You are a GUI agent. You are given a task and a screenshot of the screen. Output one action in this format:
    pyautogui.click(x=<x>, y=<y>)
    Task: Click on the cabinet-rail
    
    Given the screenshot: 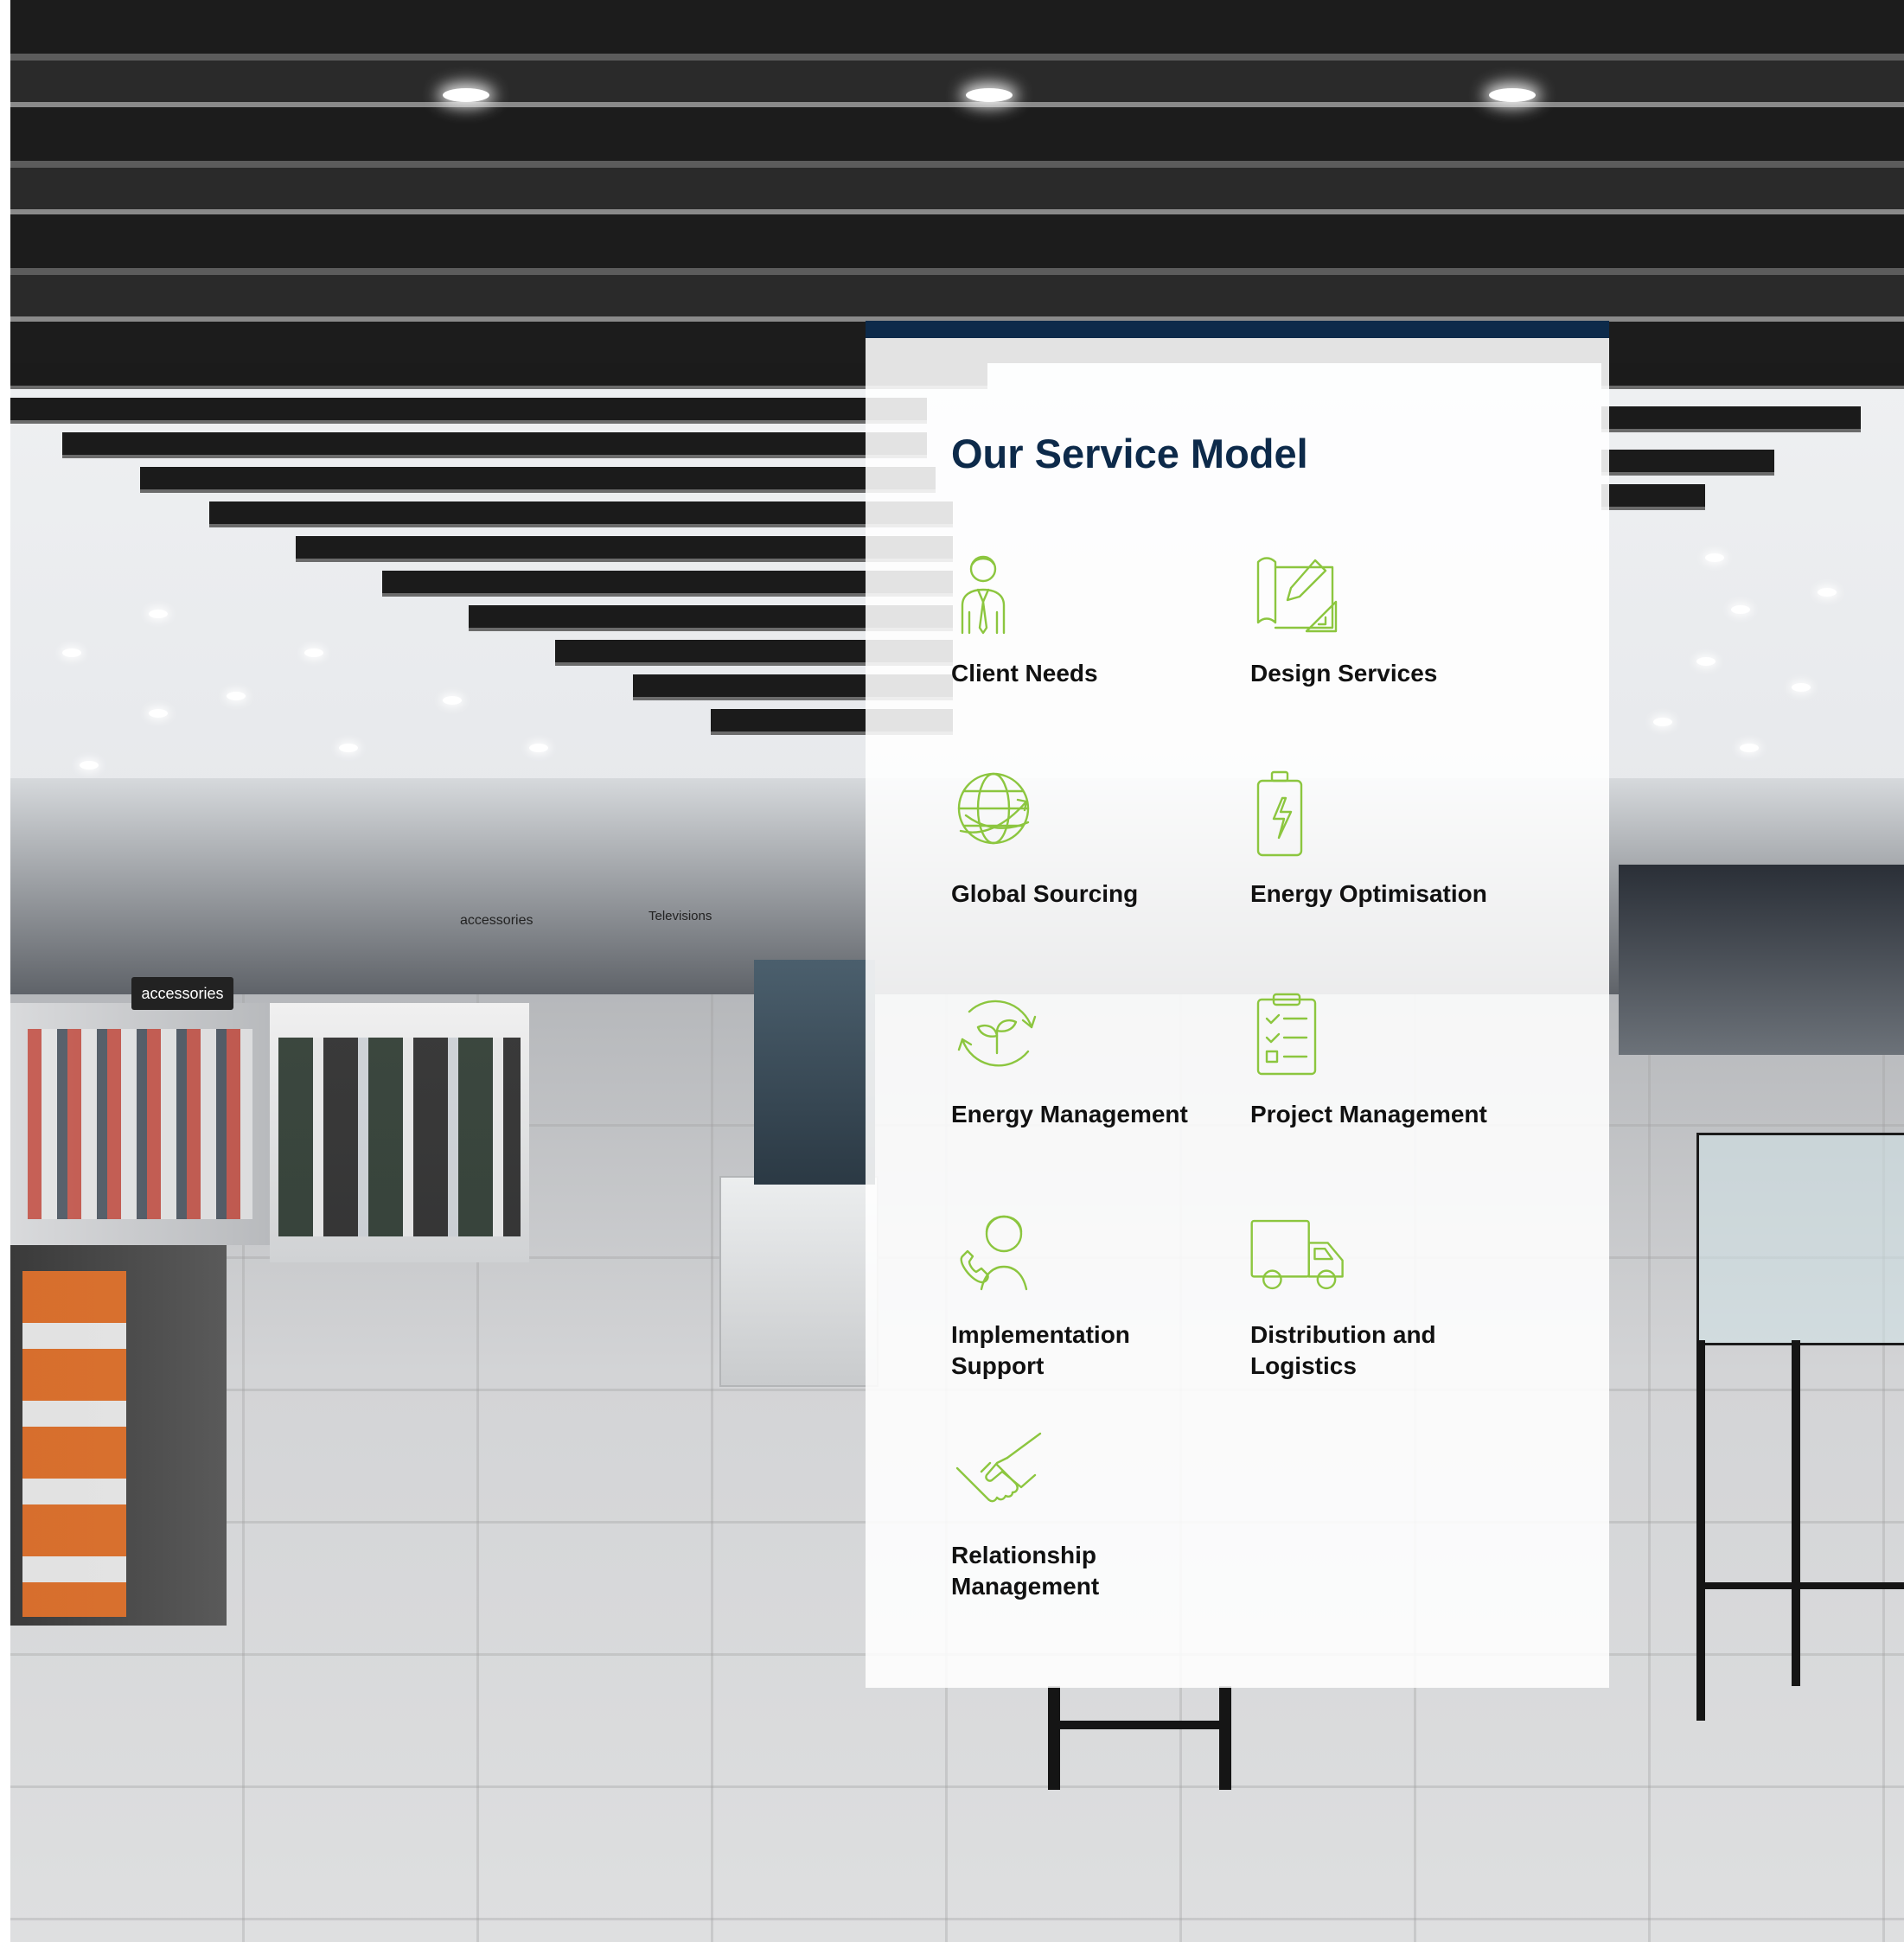 What is the action you would take?
    pyautogui.click(x=1800, y=1585)
    